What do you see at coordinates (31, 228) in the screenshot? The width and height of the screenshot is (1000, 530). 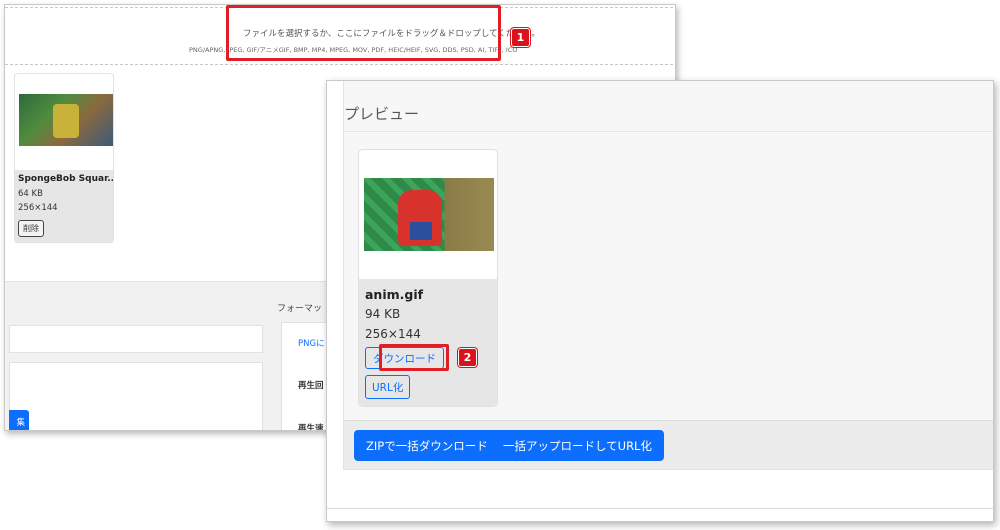 I see `delete-button: 削除` at bounding box center [31, 228].